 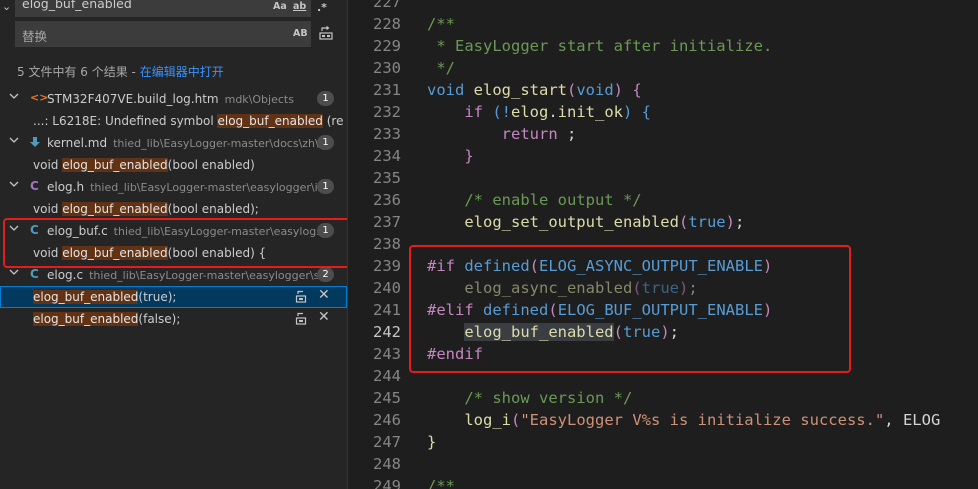 I want to click on operator: ., so click(x=553, y=112).